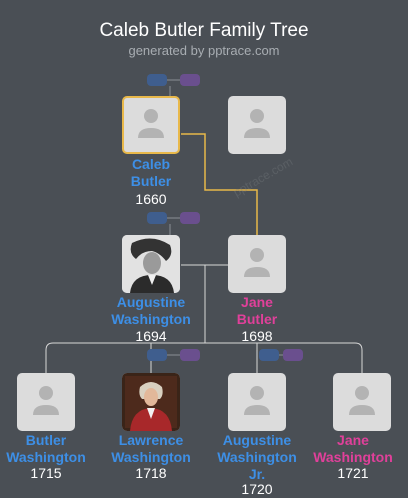 Image resolution: width=408 pixels, height=498 pixels. What do you see at coordinates (46, 473) in the screenshot?
I see `person-year-butler-washington: 1715` at bounding box center [46, 473].